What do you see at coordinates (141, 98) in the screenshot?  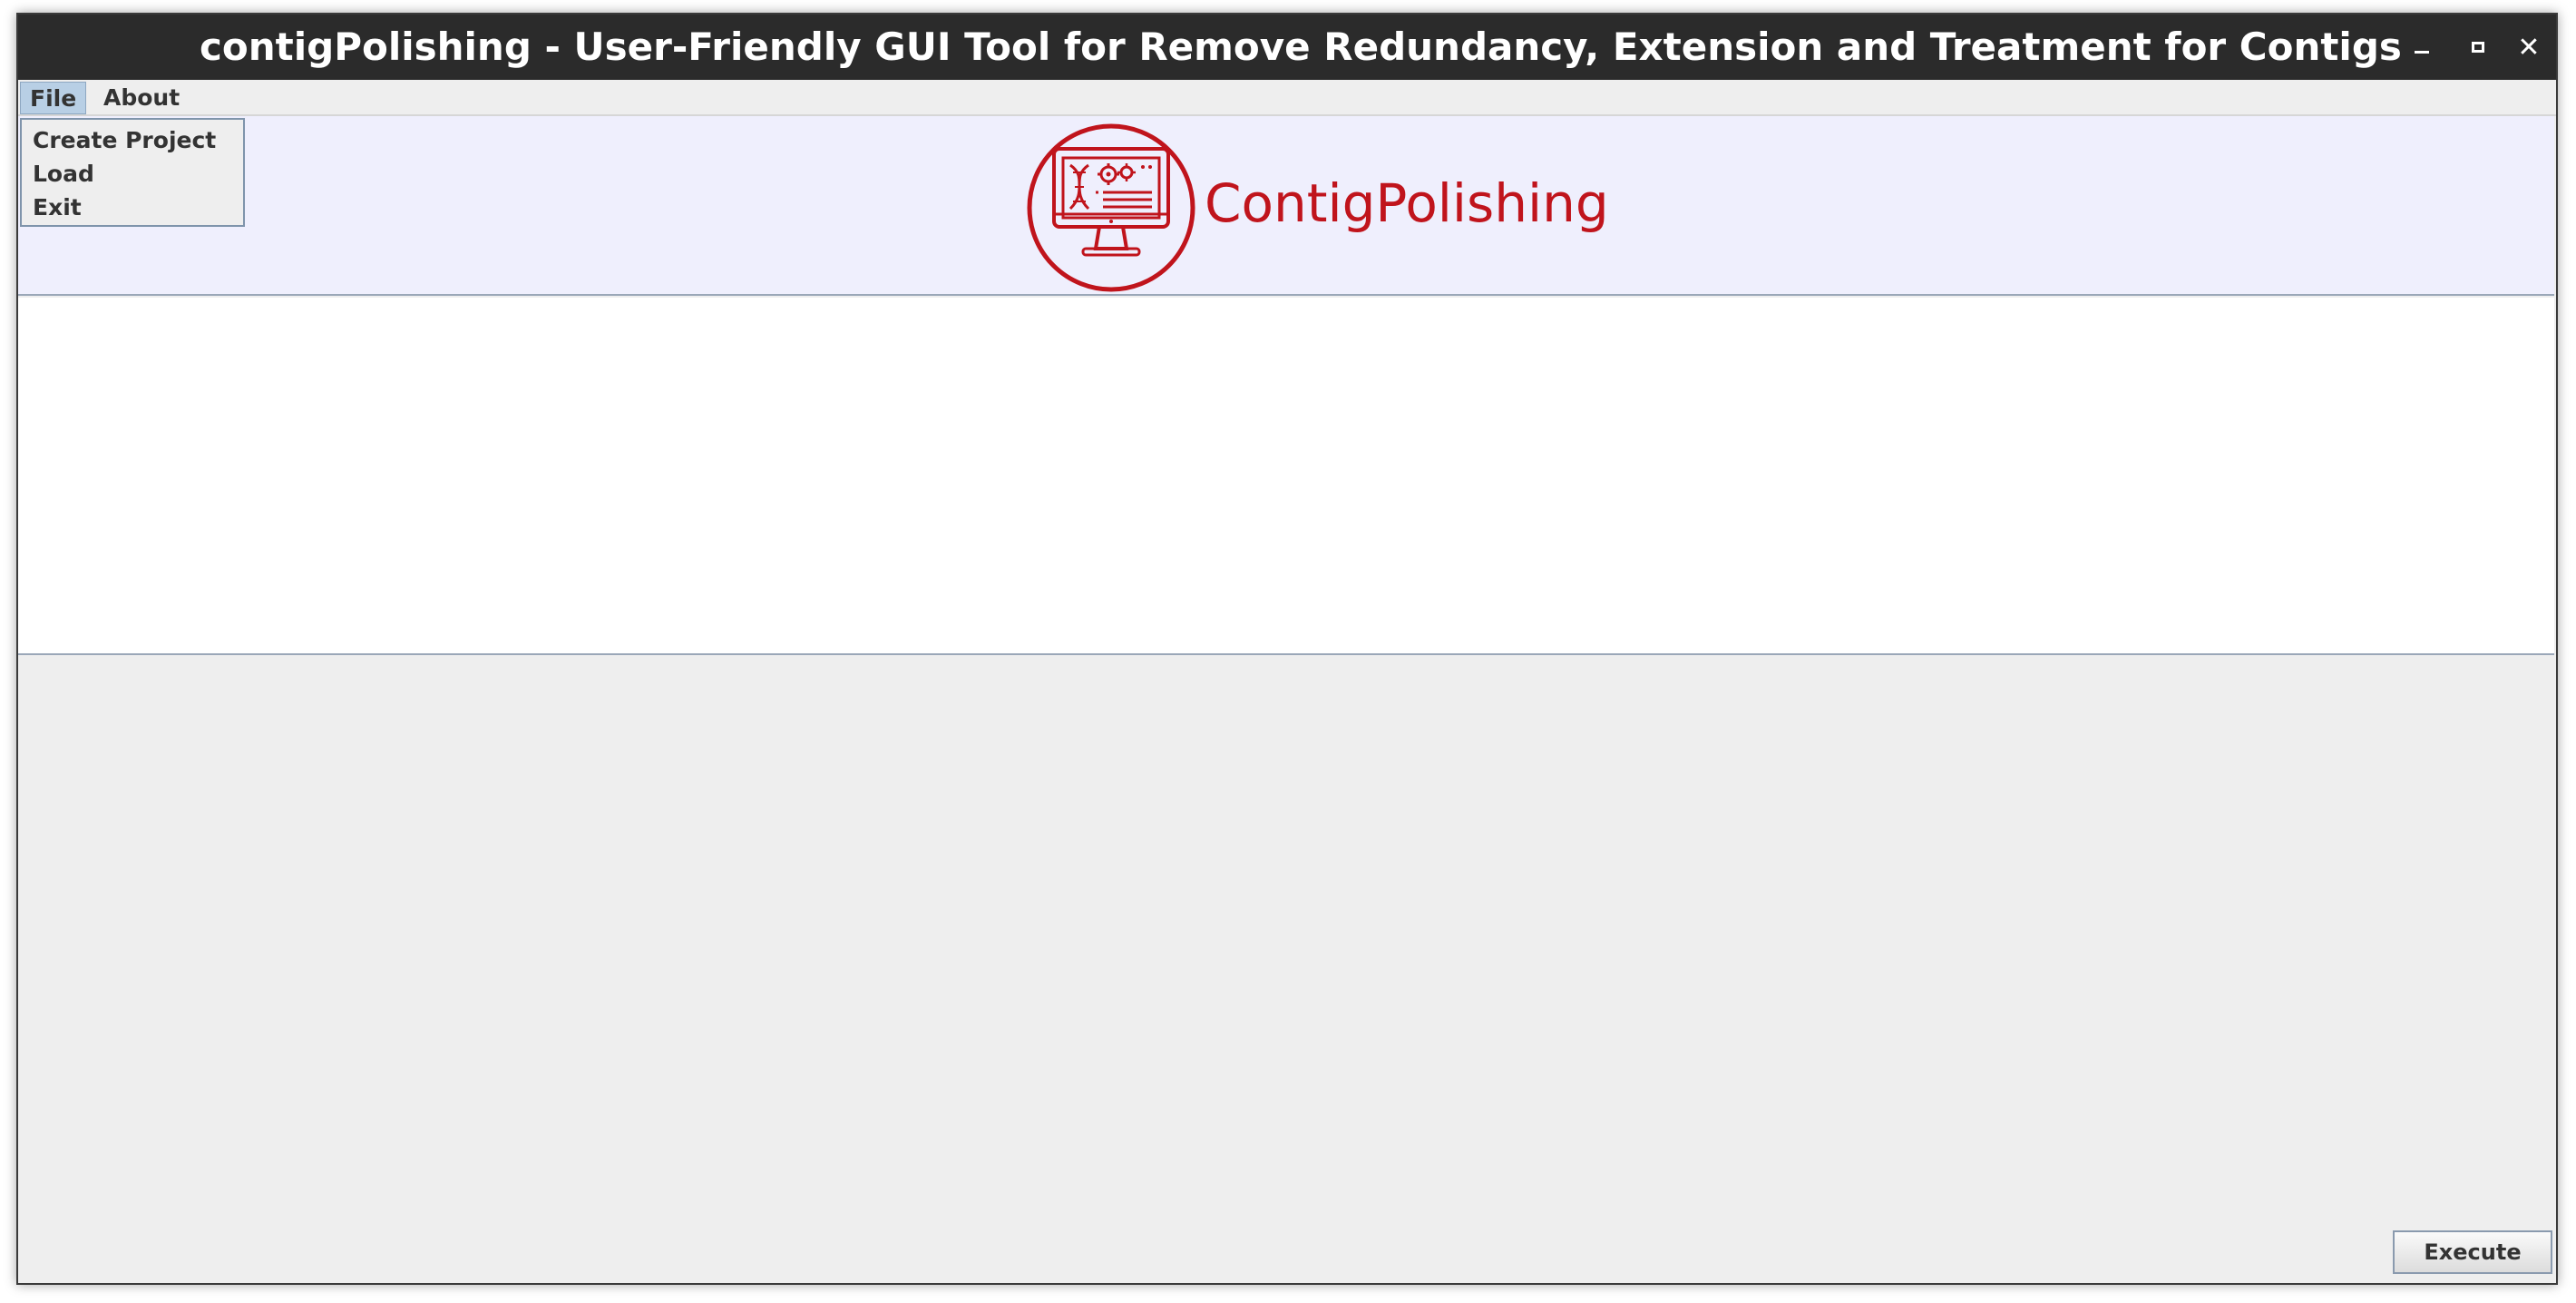 I see `menu-about: About` at bounding box center [141, 98].